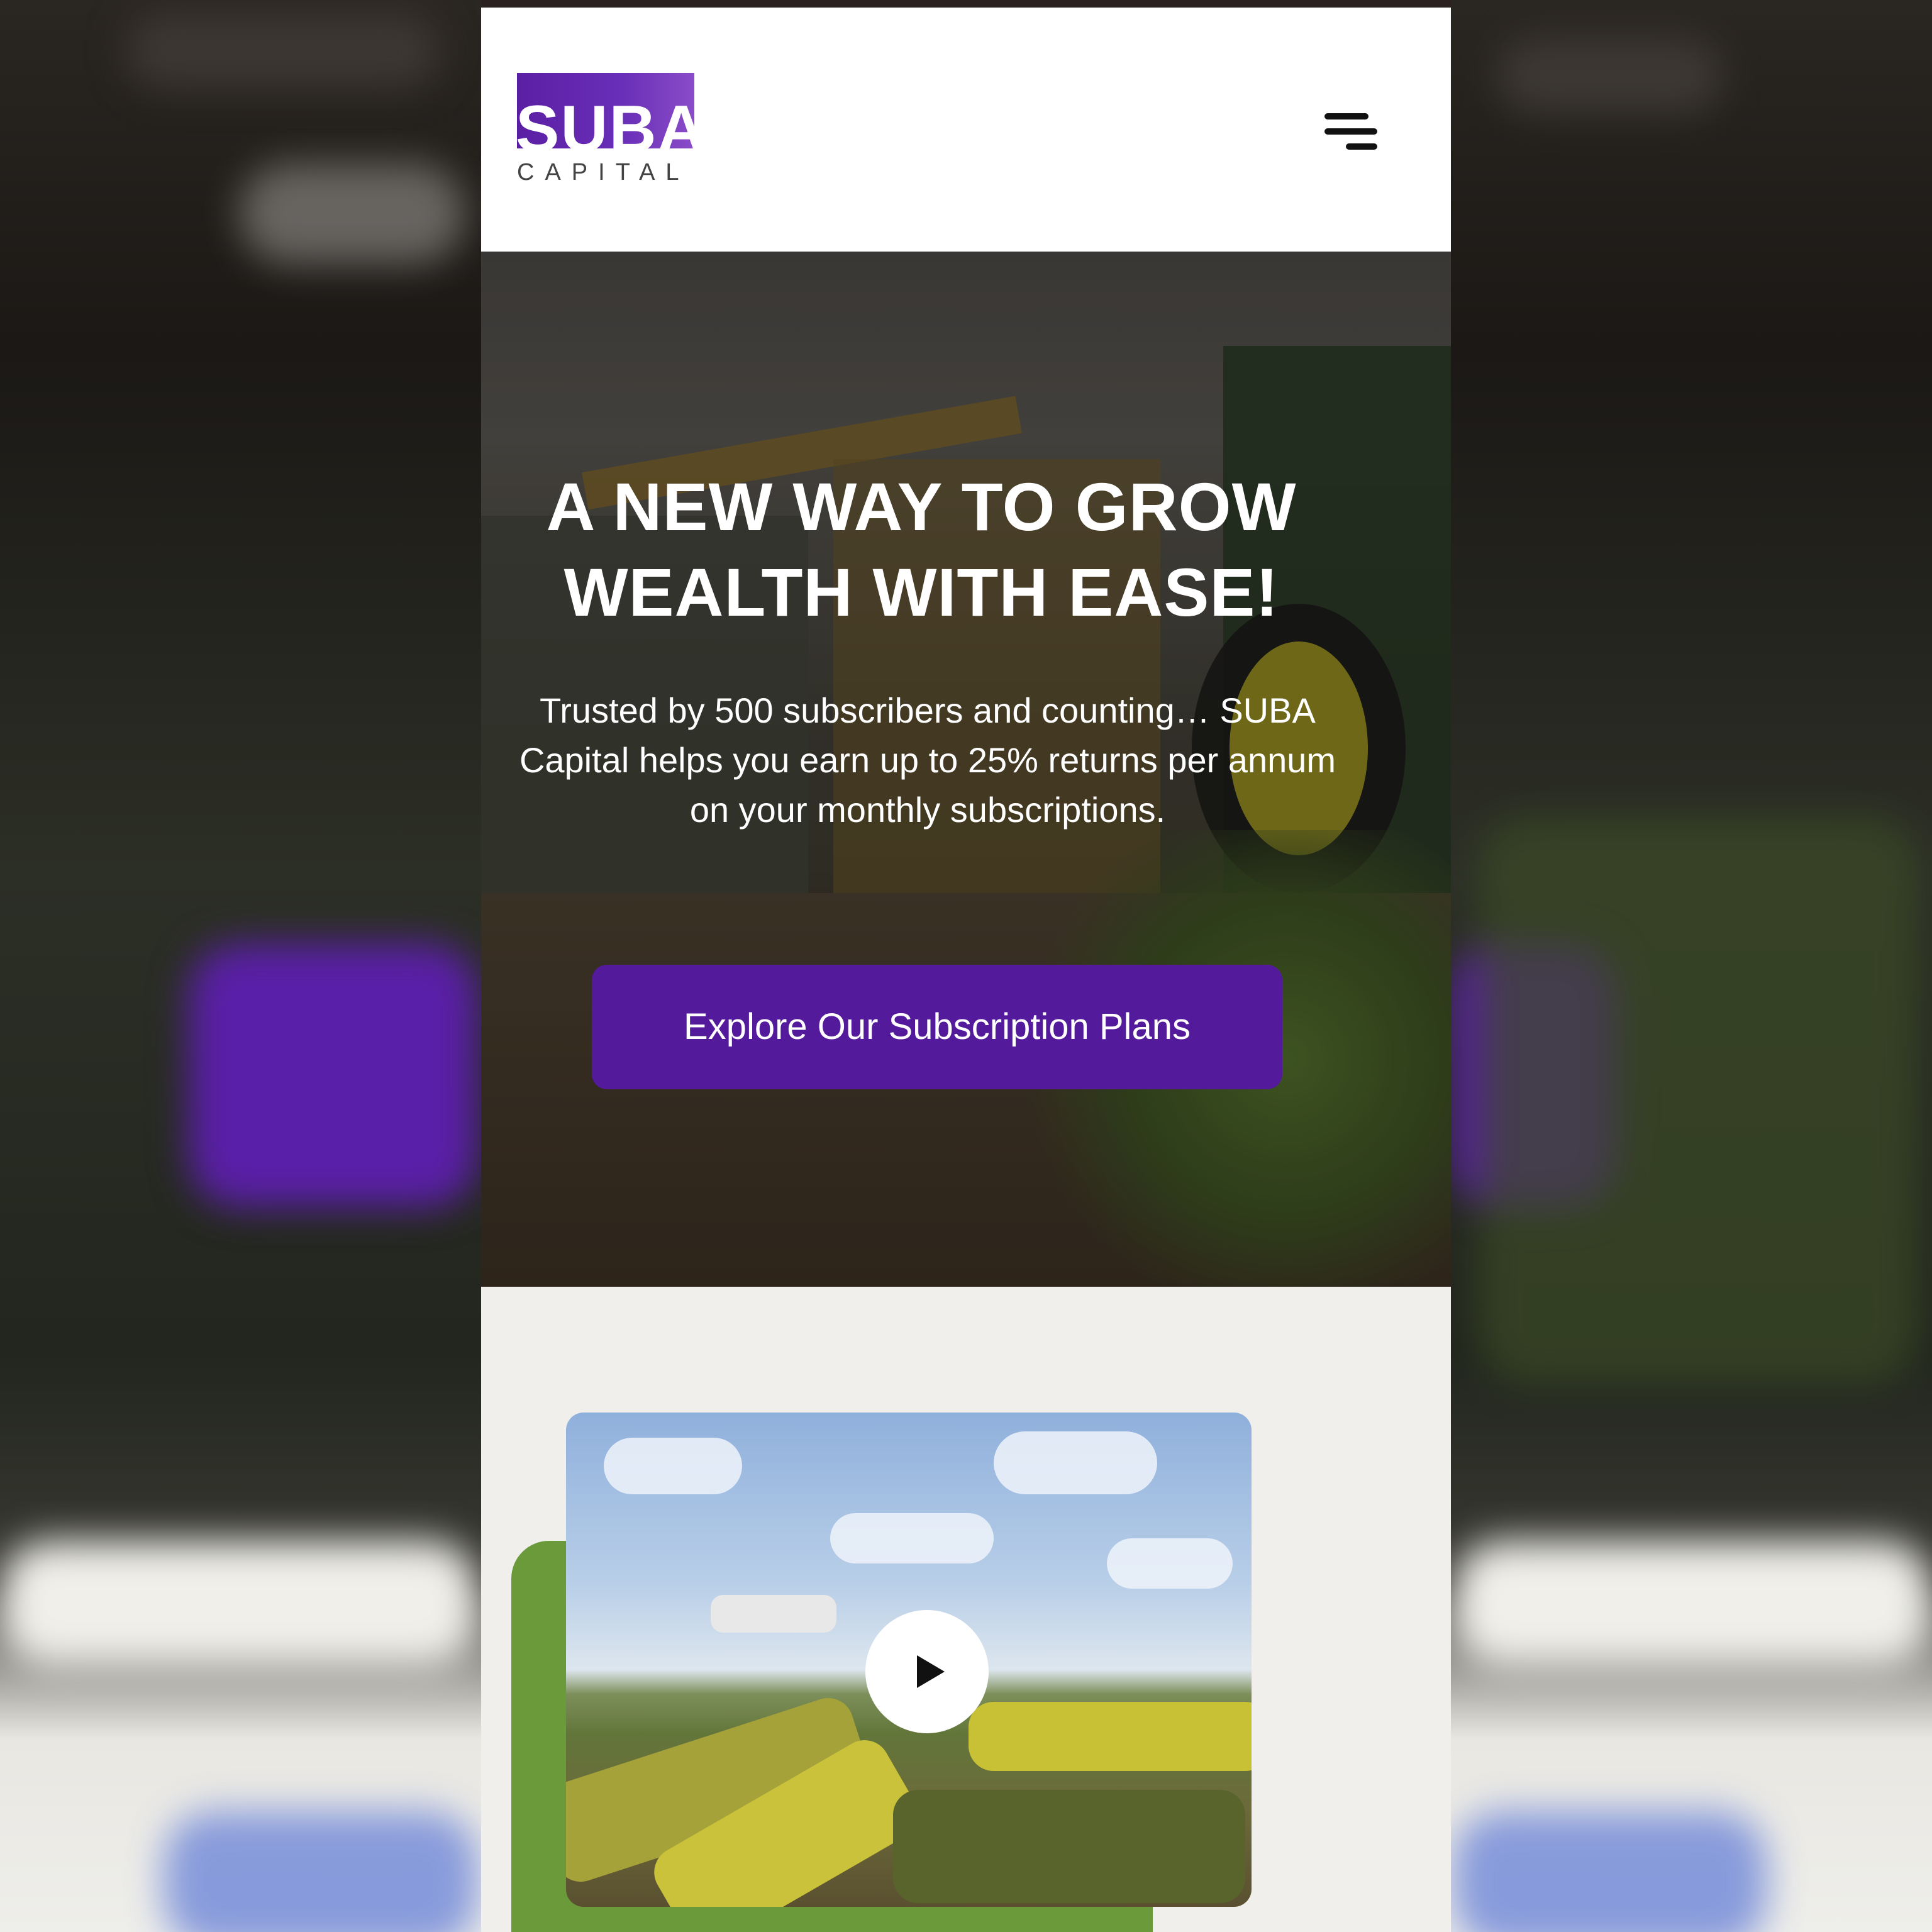 The width and height of the screenshot is (1932, 1932). I want to click on site-header: SUBA CAPITAL, so click(966, 130).